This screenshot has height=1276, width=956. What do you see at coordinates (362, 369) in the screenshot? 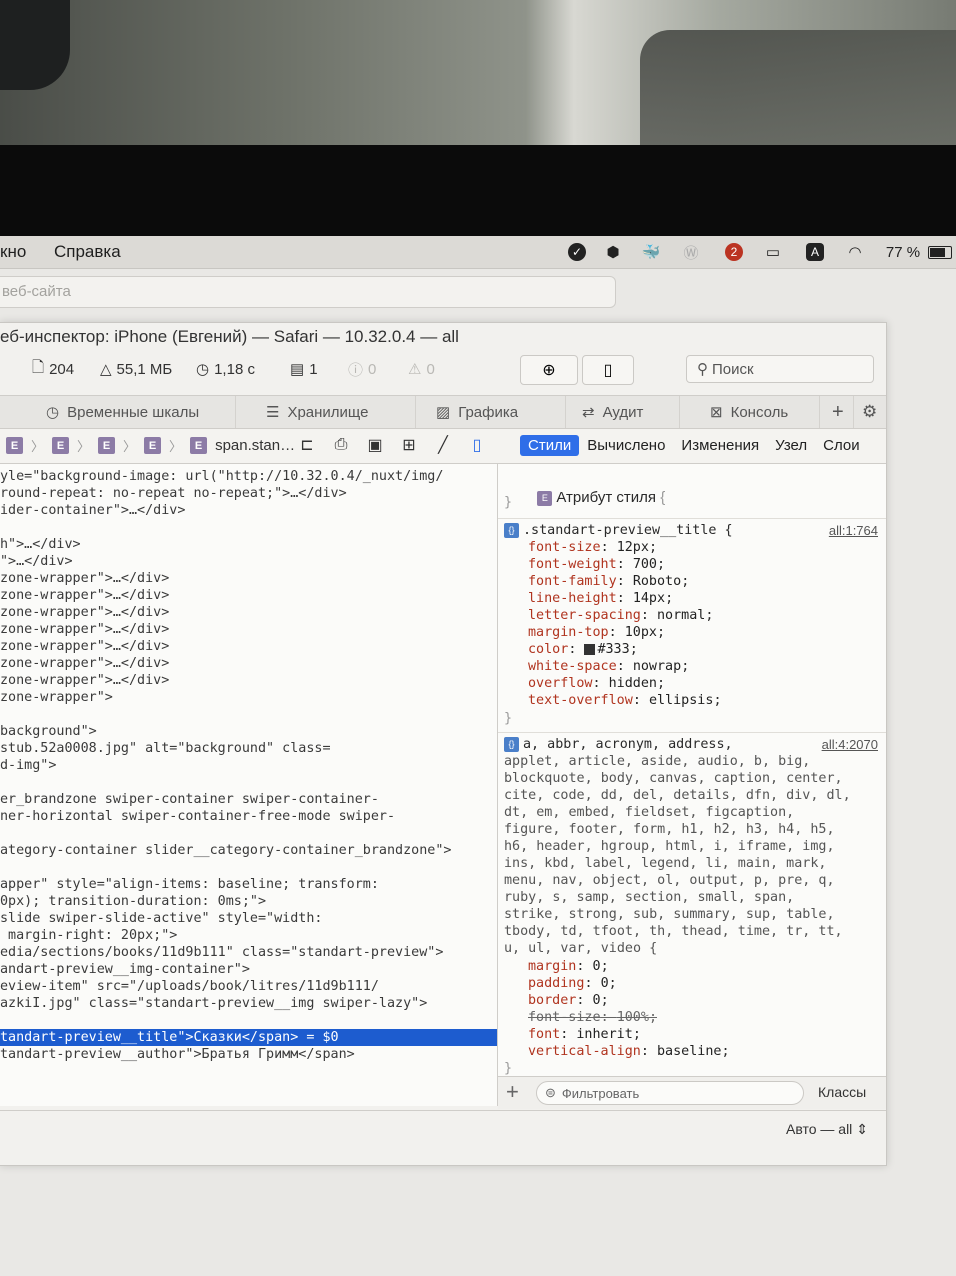
I see `error-count: ⓘ 0` at bounding box center [362, 369].